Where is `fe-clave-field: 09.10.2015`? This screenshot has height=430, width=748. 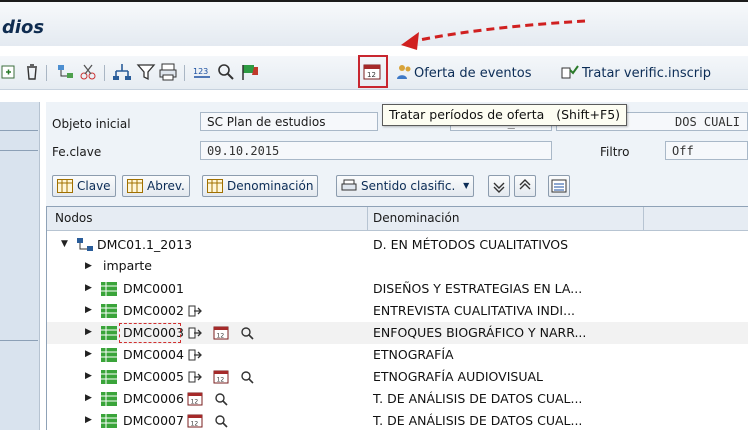 fe-clave-field: 09.10.2015 is located at coordinates (376, 150).